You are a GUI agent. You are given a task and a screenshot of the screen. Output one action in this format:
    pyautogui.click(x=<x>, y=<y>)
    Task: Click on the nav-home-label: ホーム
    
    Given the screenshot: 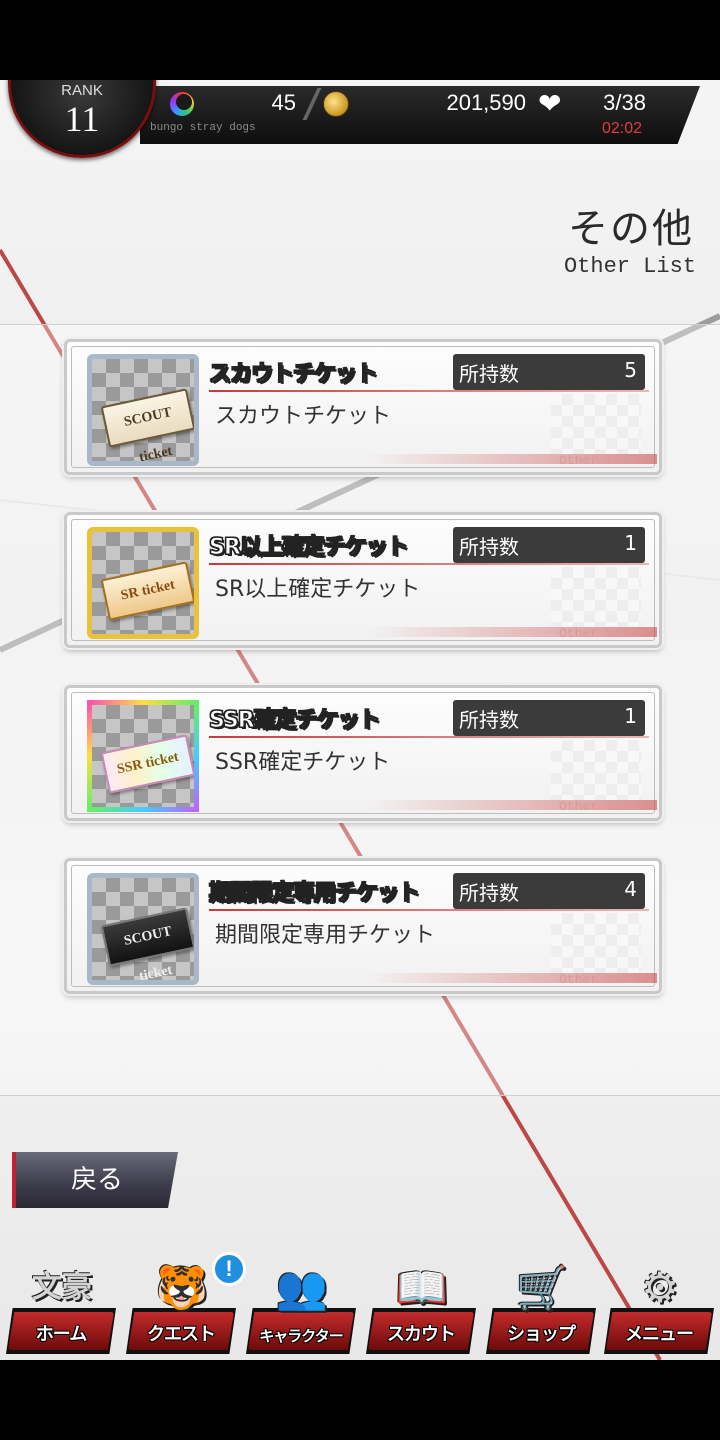 What is the action you would take?
    pyautogui.click(x=61, y=1334)
    